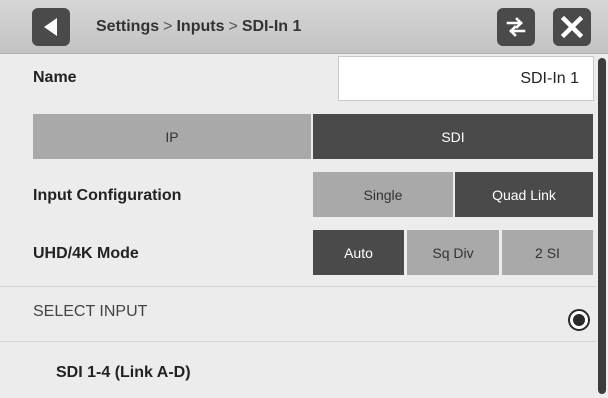 The width and height of the screenshot is (608, 398). I want to click on swap-button, so click(516, 27).